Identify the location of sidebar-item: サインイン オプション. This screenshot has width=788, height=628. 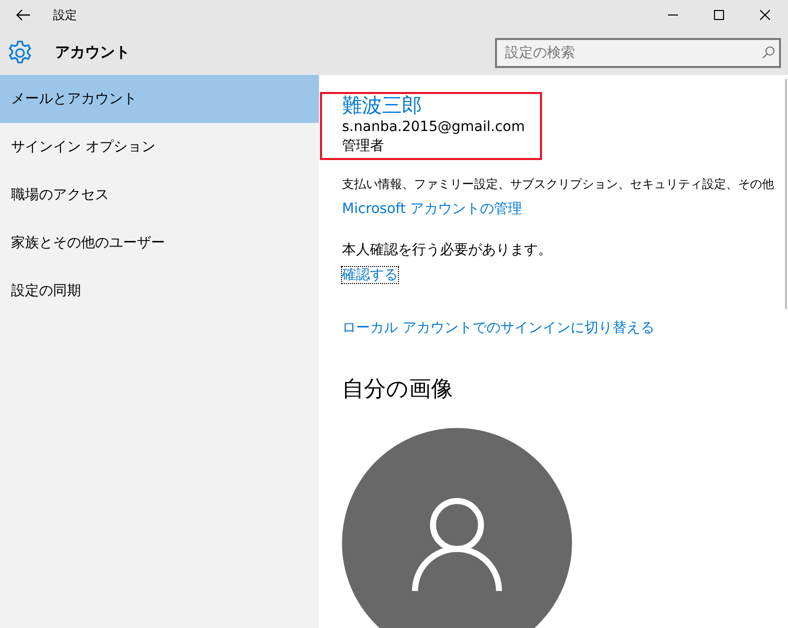
(159, 147).